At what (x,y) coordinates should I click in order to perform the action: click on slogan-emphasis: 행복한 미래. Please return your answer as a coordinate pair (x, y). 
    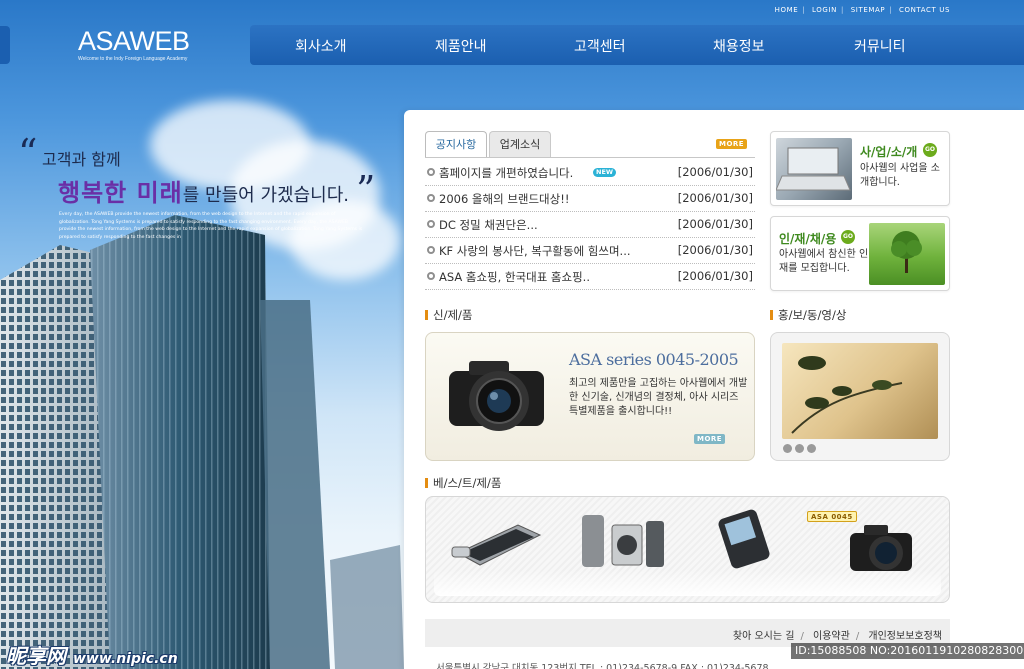
    Looking at the image, I should click on (120, 193).